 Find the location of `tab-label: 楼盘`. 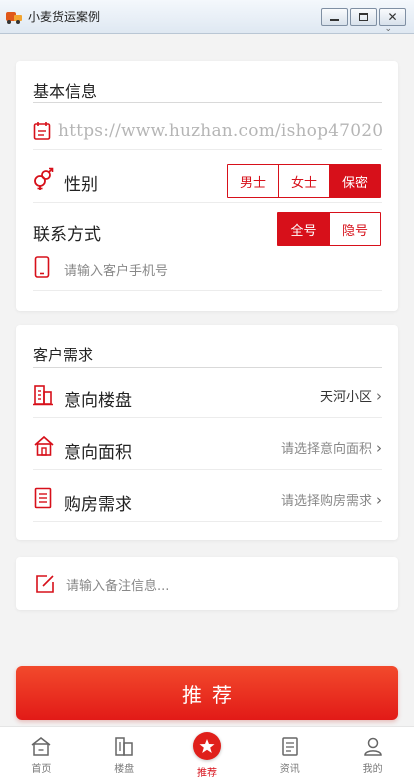

tab-label: 楼盘 is located at coordinates (124, 769).